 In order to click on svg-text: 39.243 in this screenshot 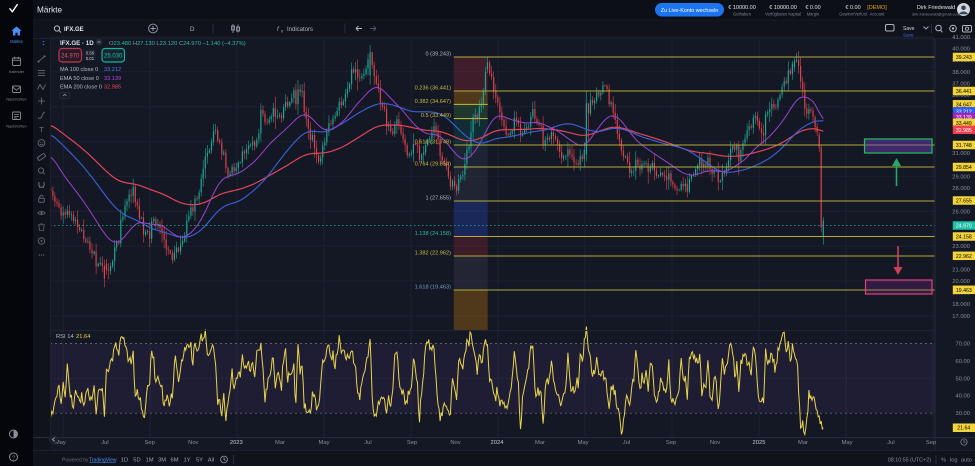, I will do `click(964, 58)`.